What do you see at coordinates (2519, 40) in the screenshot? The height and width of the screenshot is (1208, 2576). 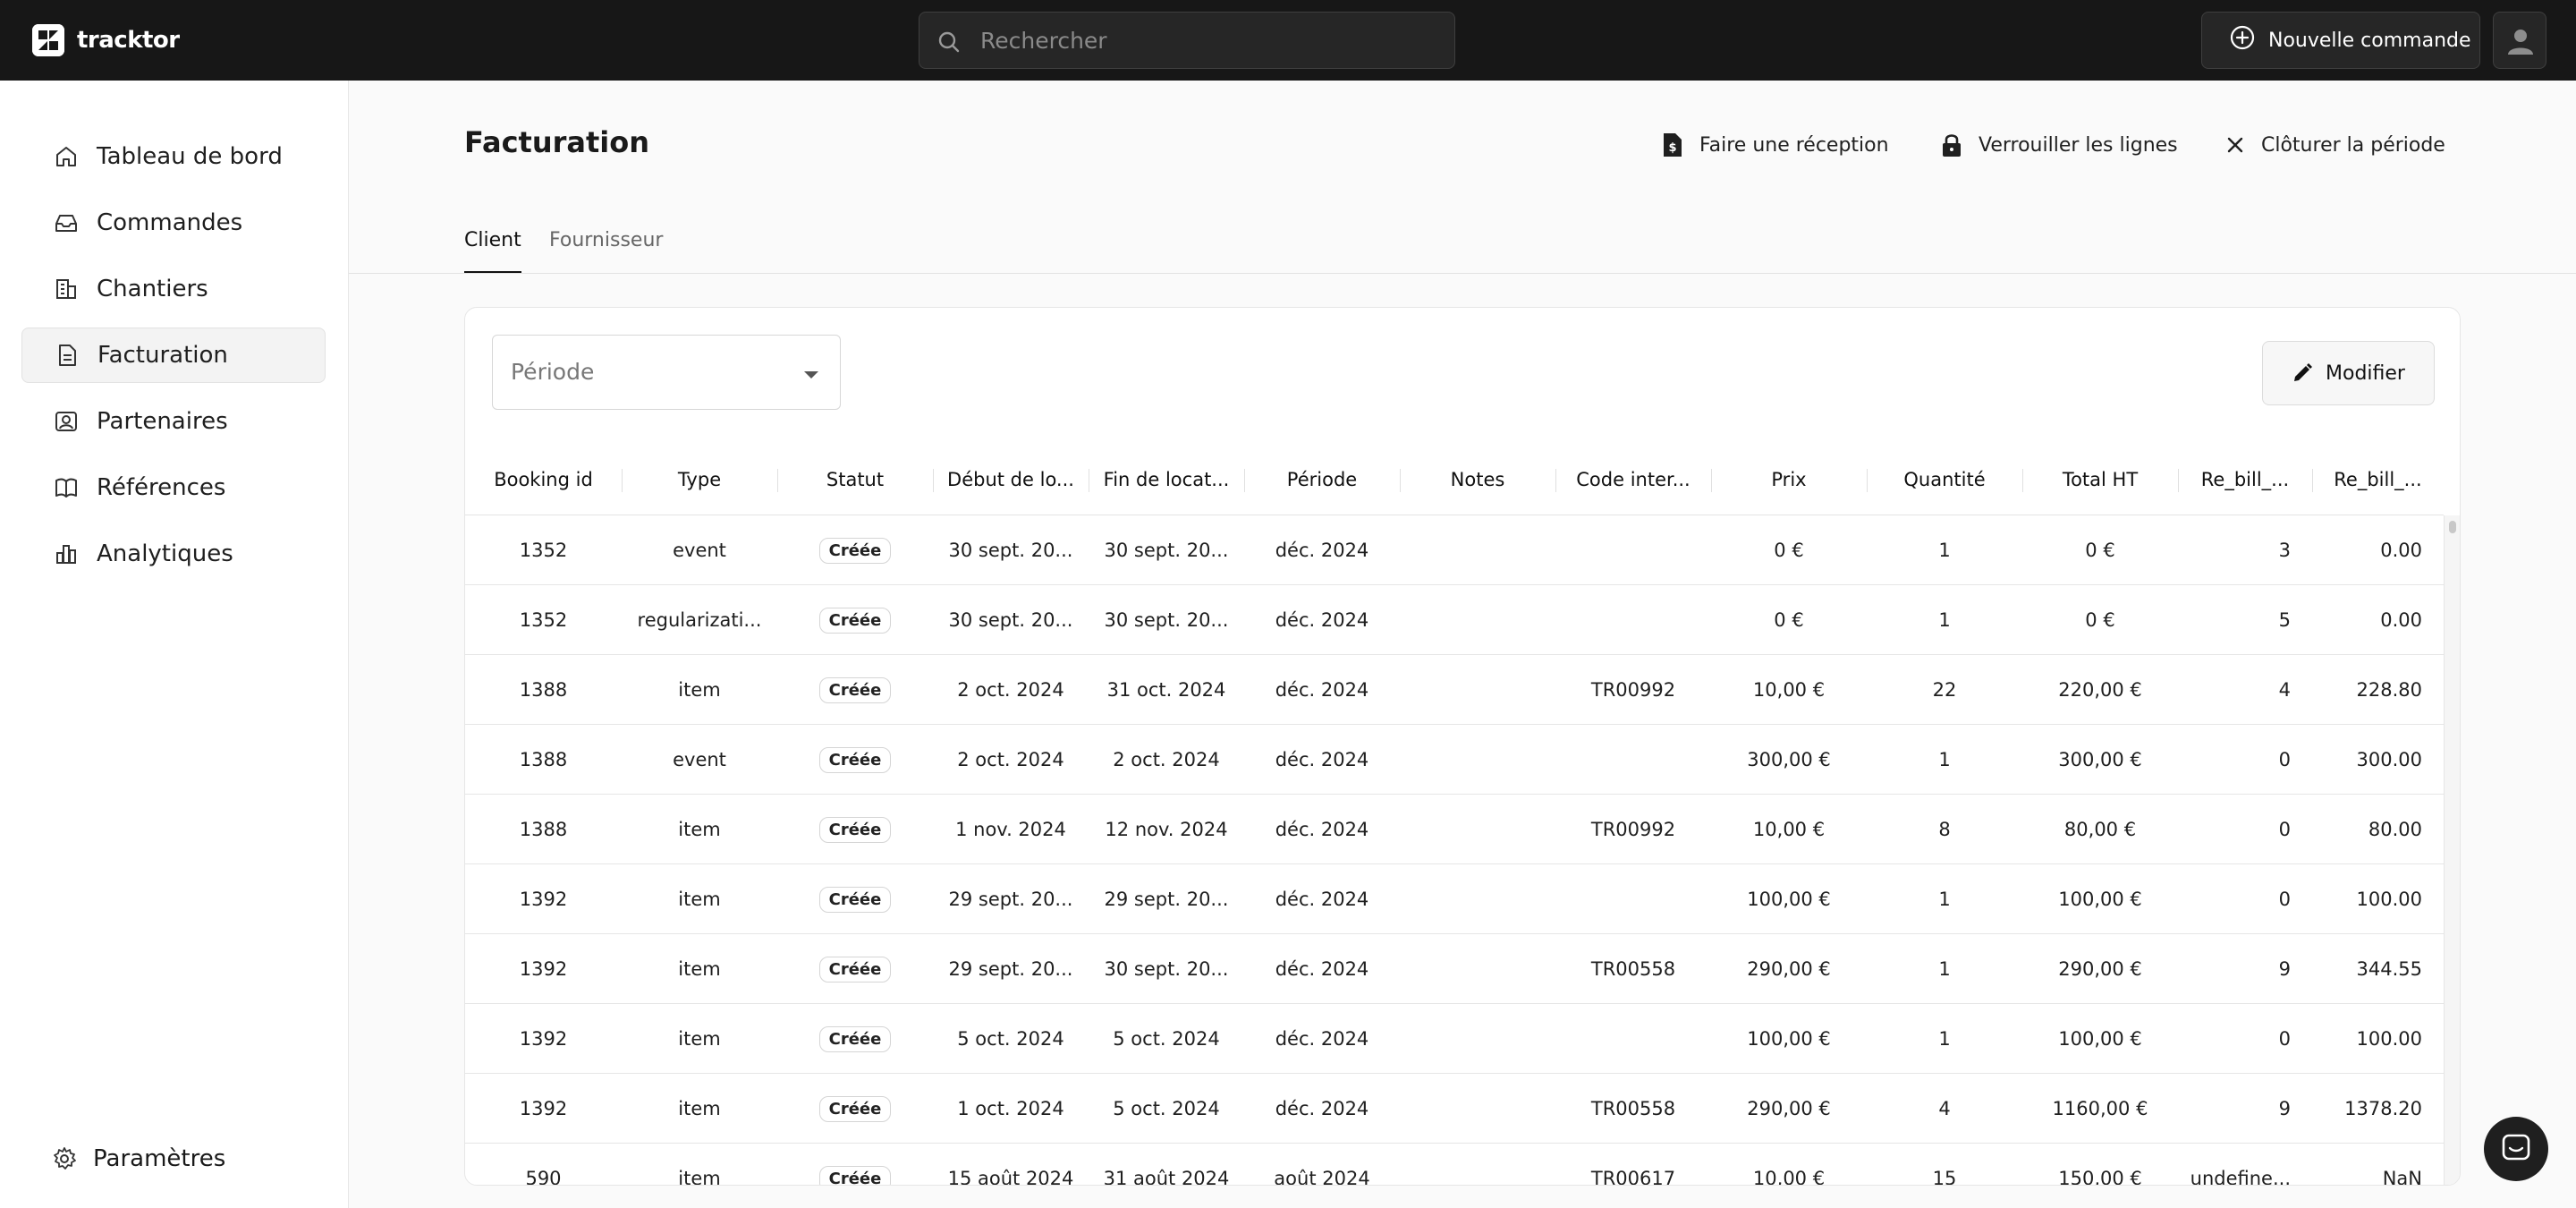 I see `user-menu-button` at bounding box center [2519, 40].